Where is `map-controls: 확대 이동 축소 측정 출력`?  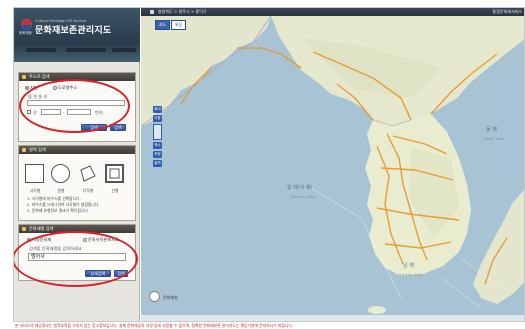
map-controls: 확대 이동 축소 측정 출력 is located at coordinates (157, 137).